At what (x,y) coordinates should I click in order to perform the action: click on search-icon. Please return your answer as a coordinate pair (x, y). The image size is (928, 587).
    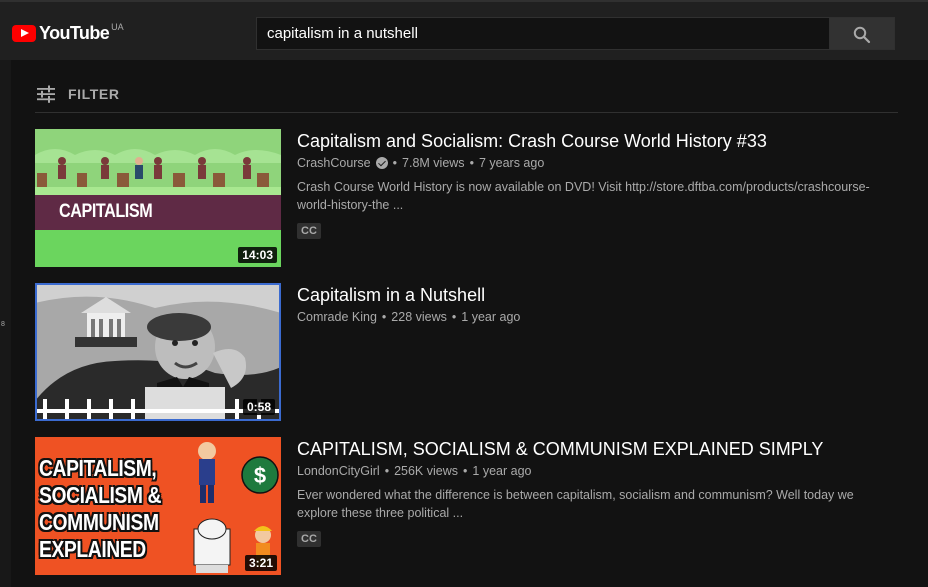
    Looking at the image, I should click on (862, 35).